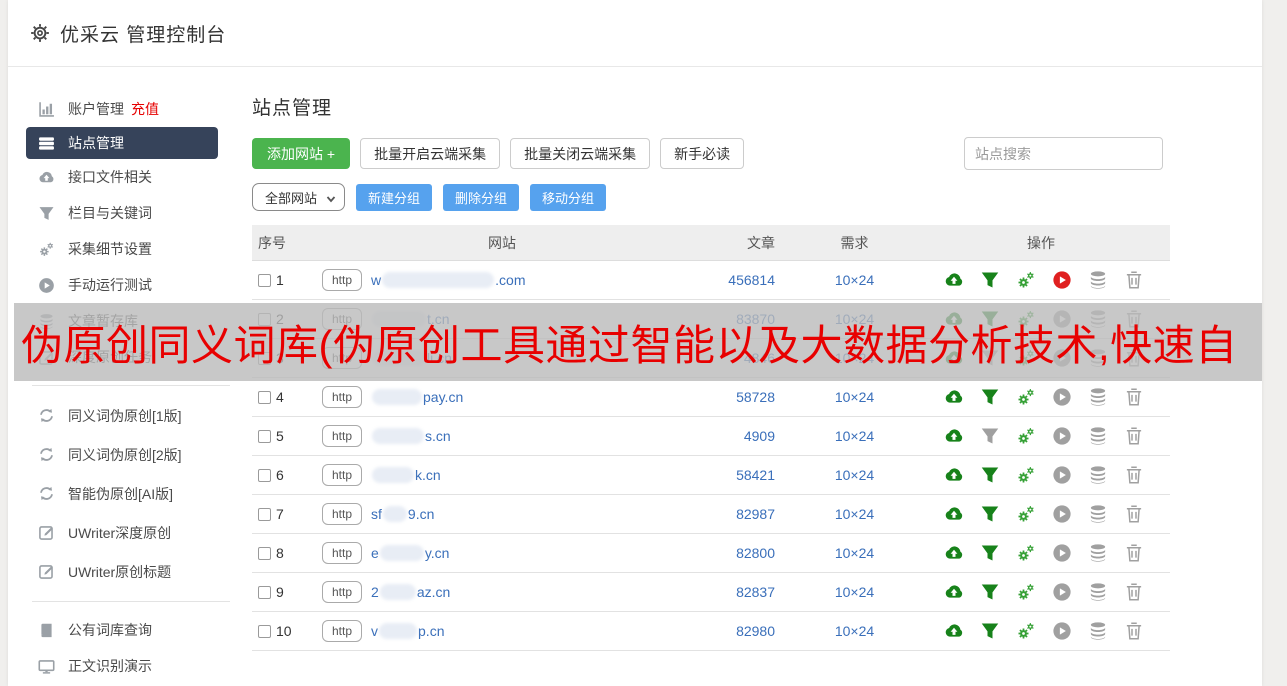 This screenshot has height=686, width=1287. Describe the element at coordinates (755, 592) in the screenshot. I see `articles-count: 82837` at that location.